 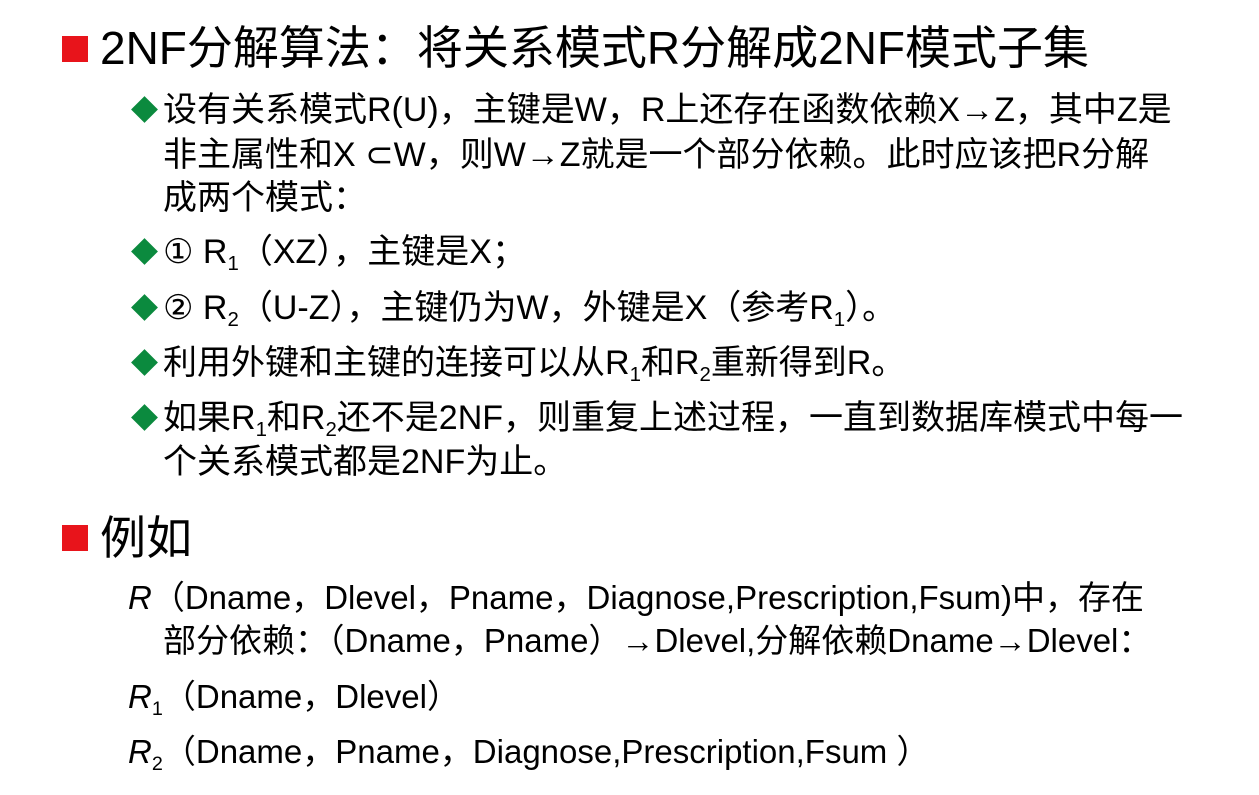 I want to click on bullet2-text: ① R, so click(x=195, y=252).